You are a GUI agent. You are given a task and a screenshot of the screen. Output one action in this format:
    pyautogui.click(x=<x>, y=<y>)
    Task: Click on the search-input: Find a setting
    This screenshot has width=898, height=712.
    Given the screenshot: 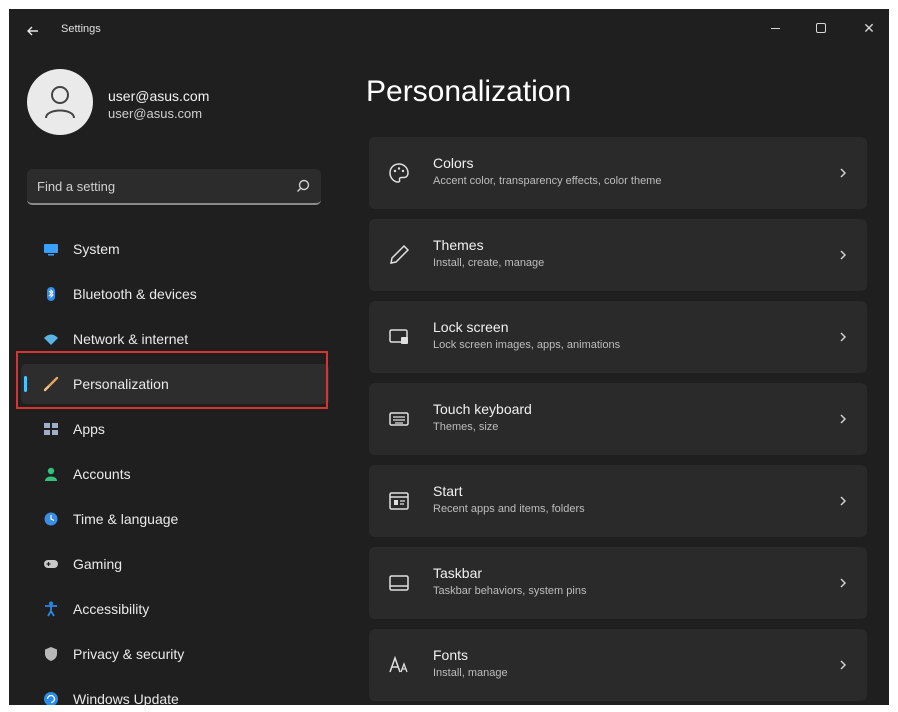 What is the action you would take?
    pyautogui.click(x=174, y=187)
    